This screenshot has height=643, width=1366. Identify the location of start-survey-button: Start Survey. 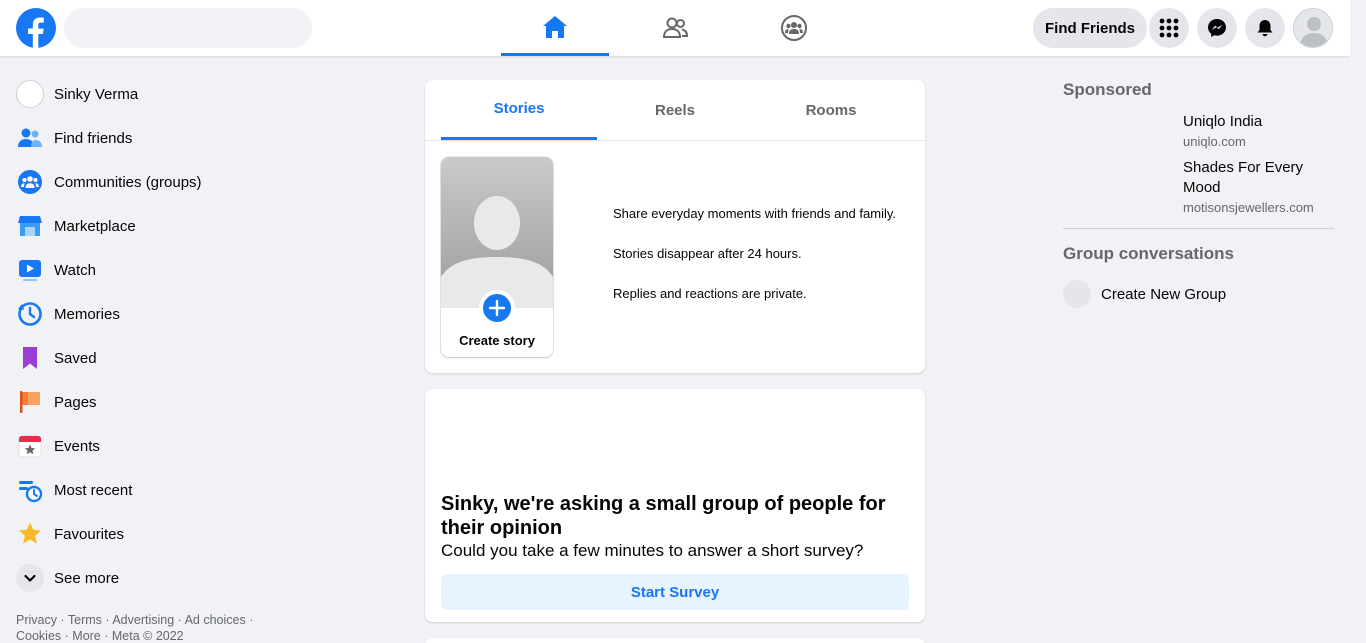
(675, 592).